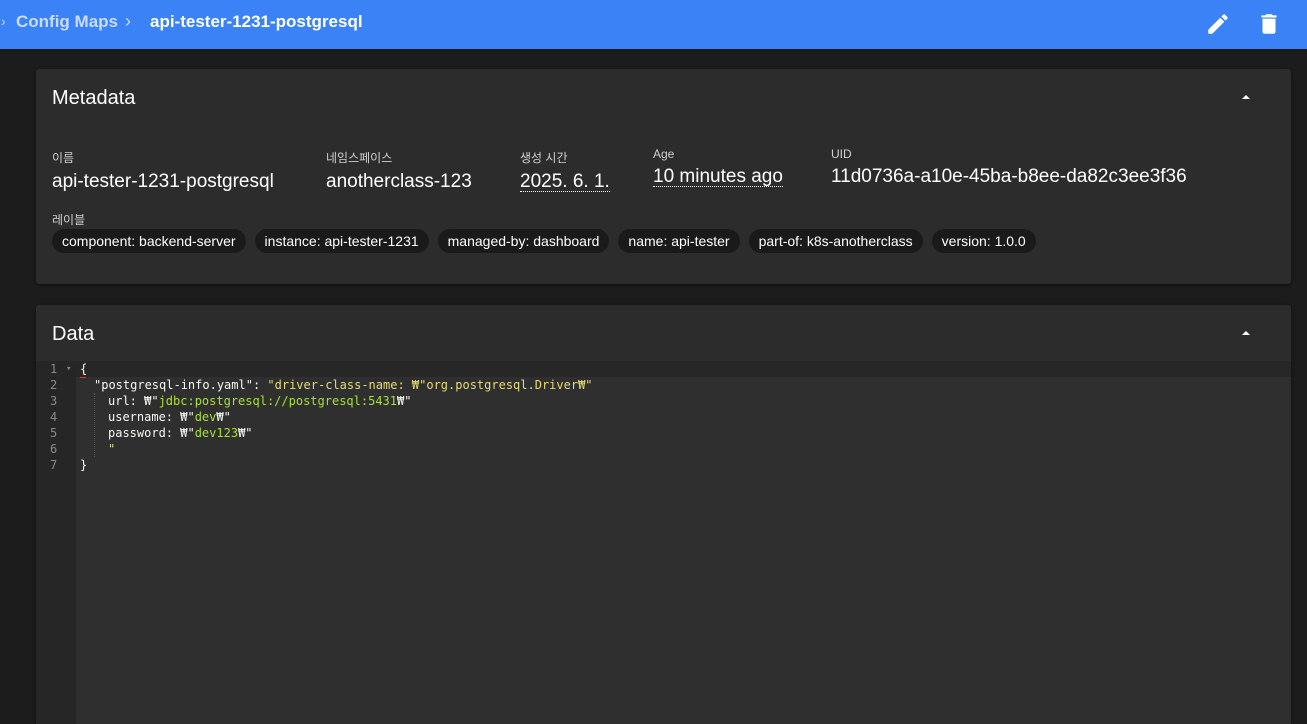 This screenshot has height=724, width=1307. Describe the element at coordinates (359, 158) in the screenshot. I see `namespace-label: 네임스페이스` at that location.